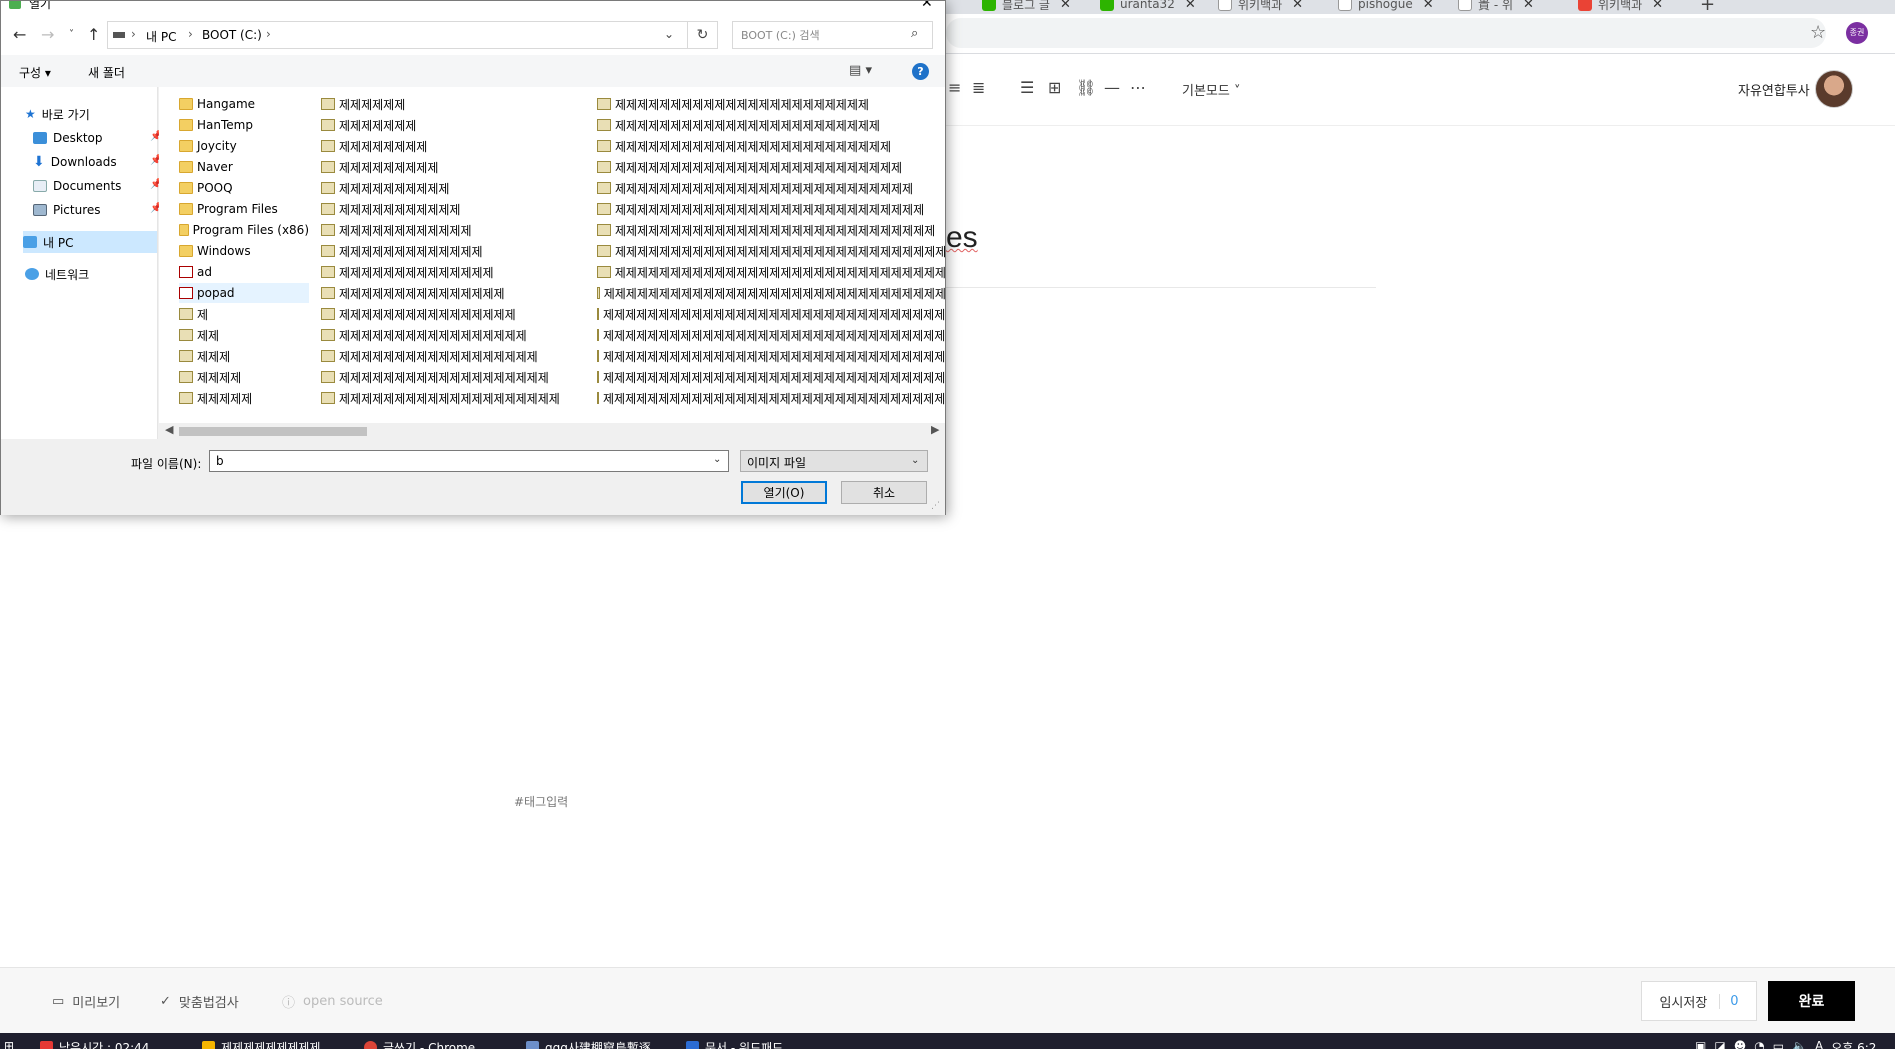 The image size is (1895, 1049). Describe the element at coordinates (588, 1044) in the screenshot. I see `taskbar-item: qqq사建棚窟島暫逐` at that location.